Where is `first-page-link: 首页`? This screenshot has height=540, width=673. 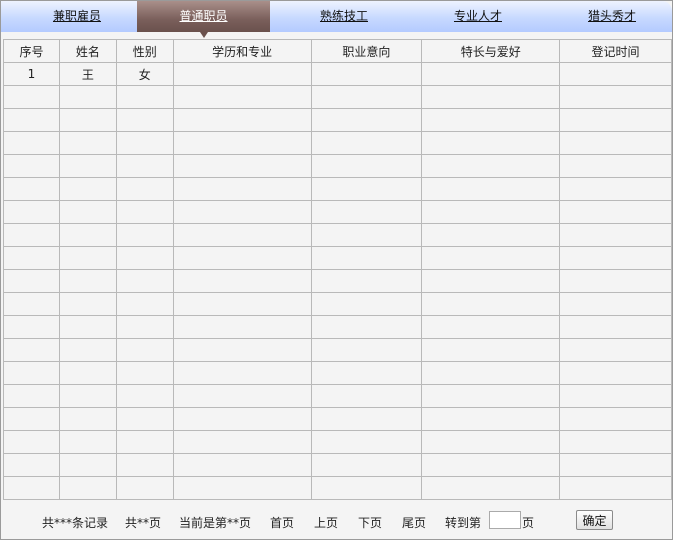 first-page-link: 首页 is located at coordinates (282, 522).